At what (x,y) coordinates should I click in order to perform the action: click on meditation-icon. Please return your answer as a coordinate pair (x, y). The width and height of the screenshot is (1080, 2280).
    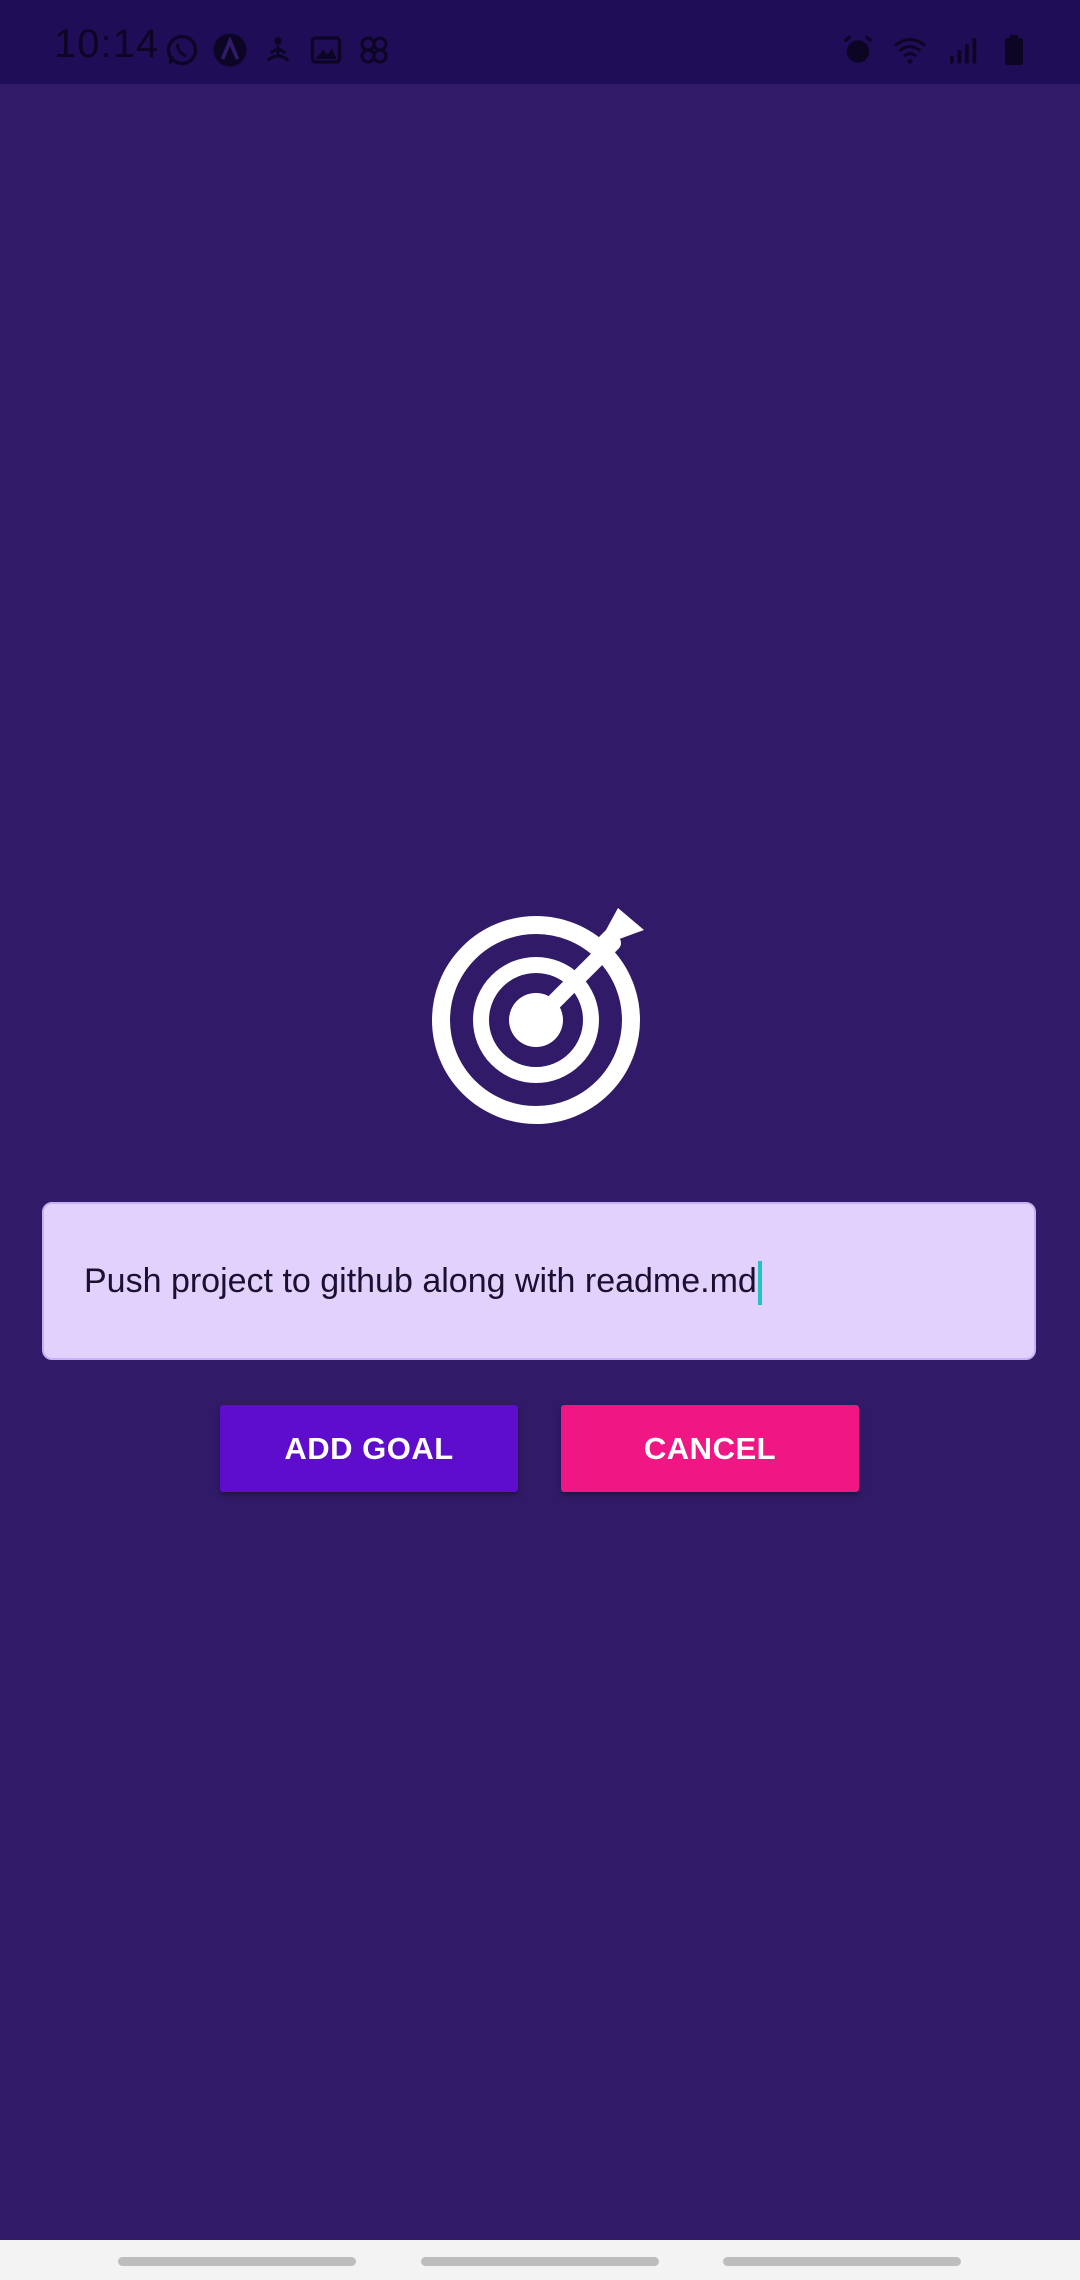
    Looking at the image, I should click on (278, 49).